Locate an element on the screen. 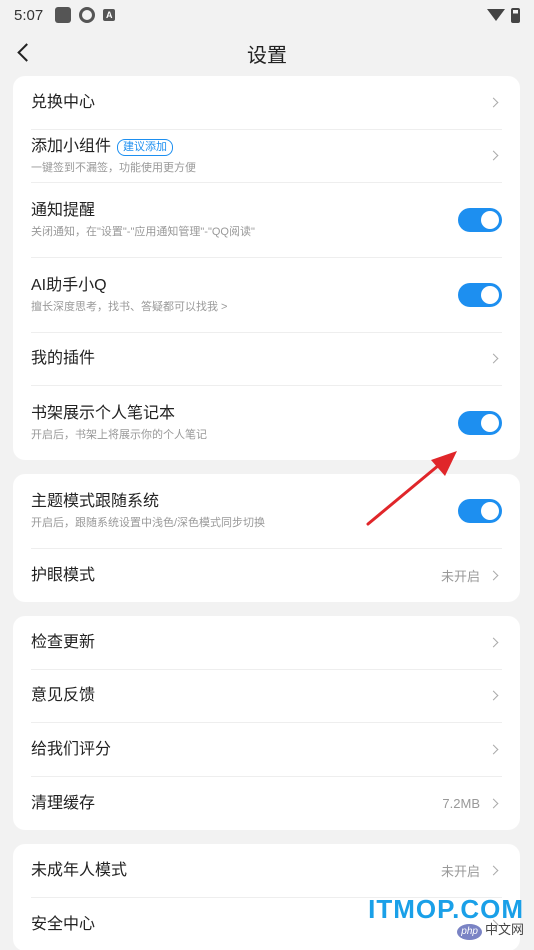 The height and width of the screenshot is (950, 534). settings-card-display: 主题模式跟随系统 开启后，跟随系统设置中浅色/深色模式同步切换 护眼模式 未开启 is located at coordinates (266, 538).